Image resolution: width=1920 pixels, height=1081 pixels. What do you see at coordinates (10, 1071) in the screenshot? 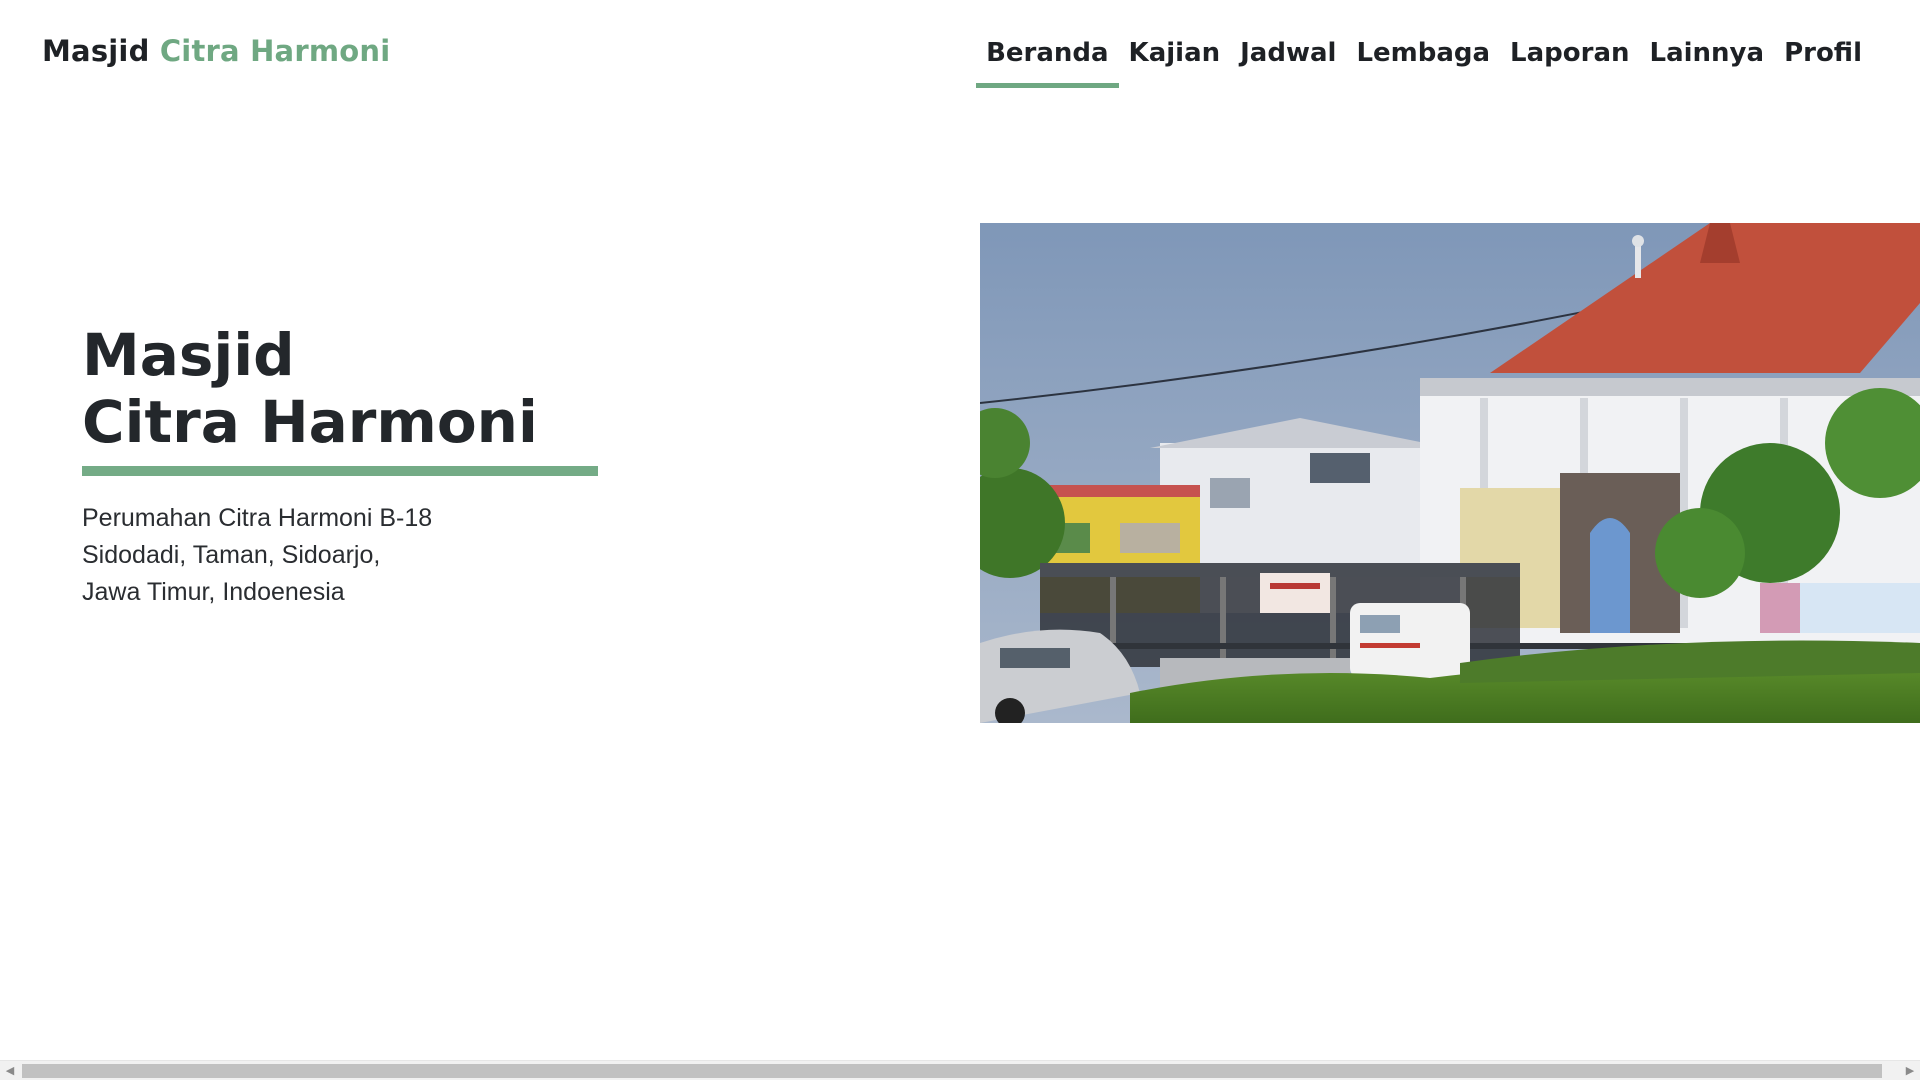
I see `scroll-left-arrow-icon: ◀` at bounding box center [10, 1071].